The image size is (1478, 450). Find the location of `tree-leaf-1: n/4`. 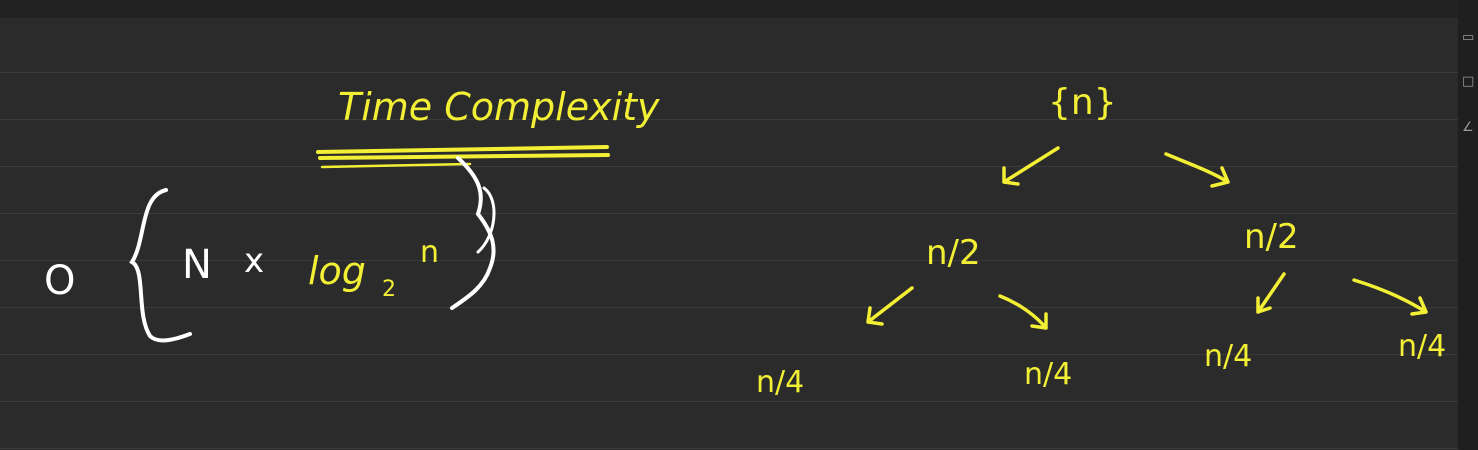

tree-leaf-1: n/4 is located at coordinates (780, 382).